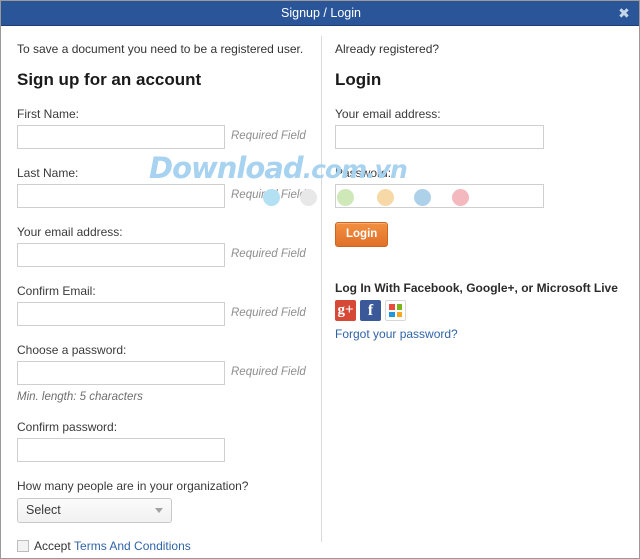 This screenshot has height=559, width=640. I want to click on password-label: Choose a password:, so click(72, 350).